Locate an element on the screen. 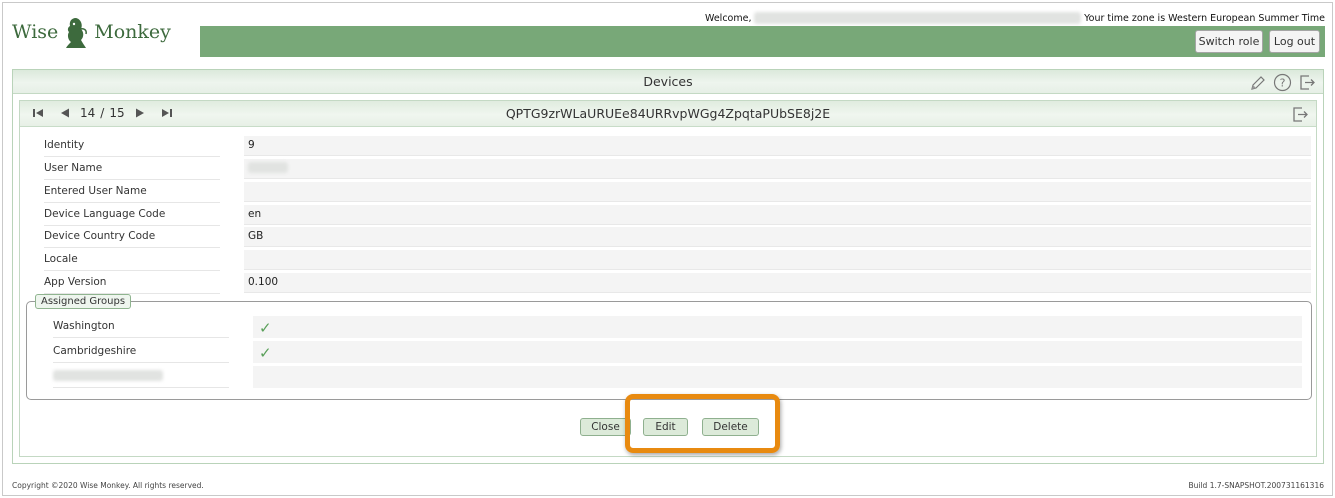  redacted-user-name is located at coordinates (918, 18).